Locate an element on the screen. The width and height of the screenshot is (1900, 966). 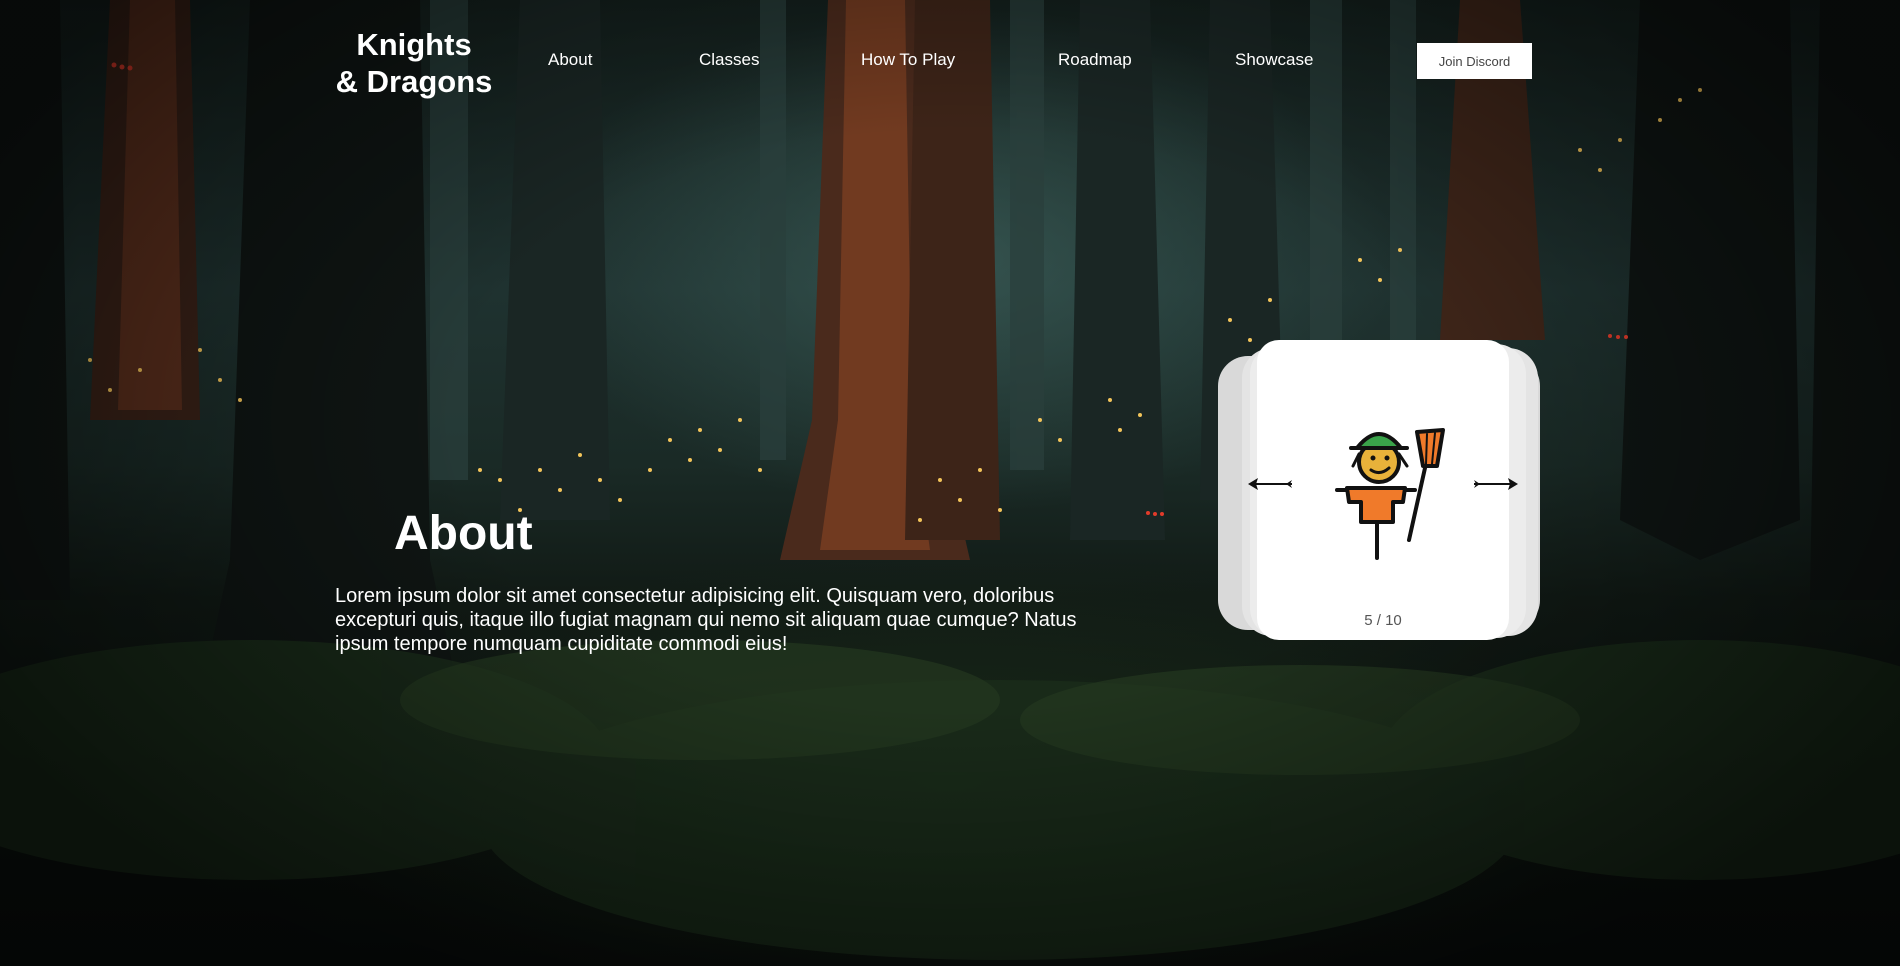
about-heading: About is located at coordinates (463, 533).